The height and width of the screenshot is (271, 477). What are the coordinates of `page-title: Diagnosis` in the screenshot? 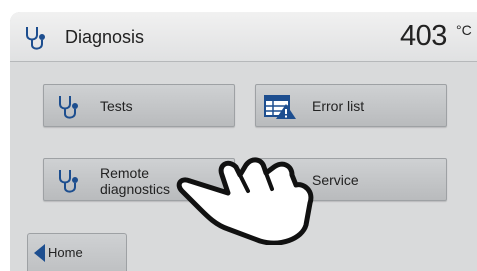 It's located at (105, 37).